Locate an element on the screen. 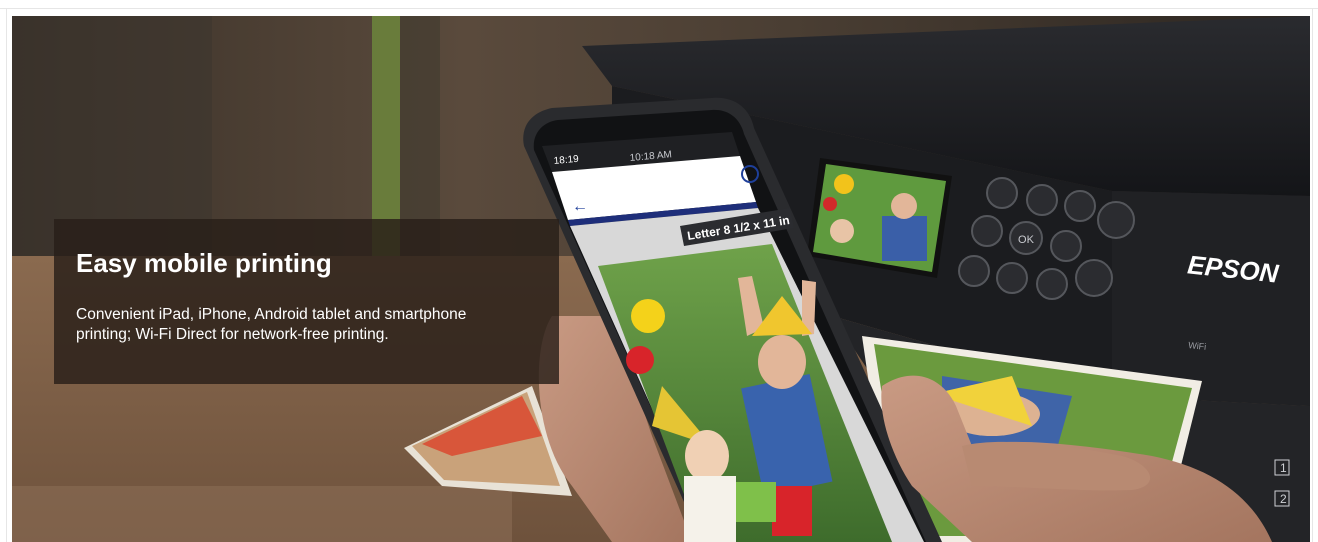  printer-ok-label: OK is located at coordinates (1026, 240).